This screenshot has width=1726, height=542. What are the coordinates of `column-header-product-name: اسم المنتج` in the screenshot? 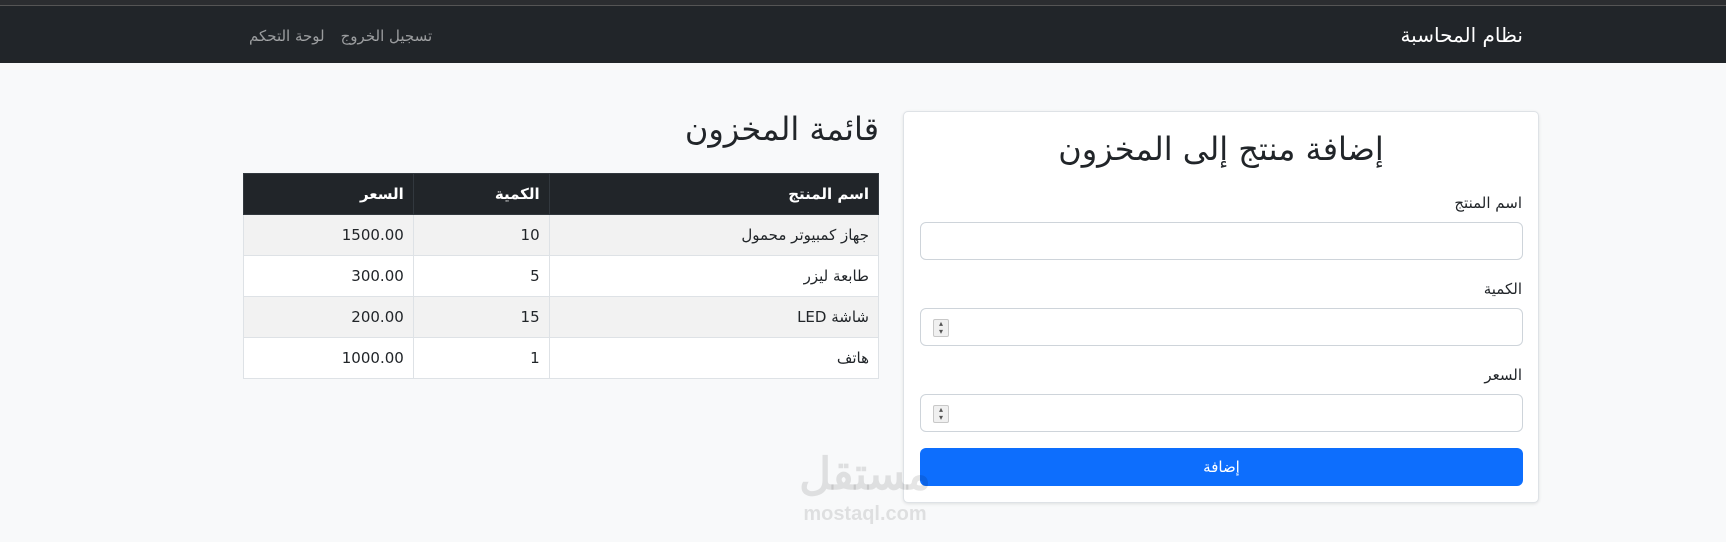 It's located at (714, 194).